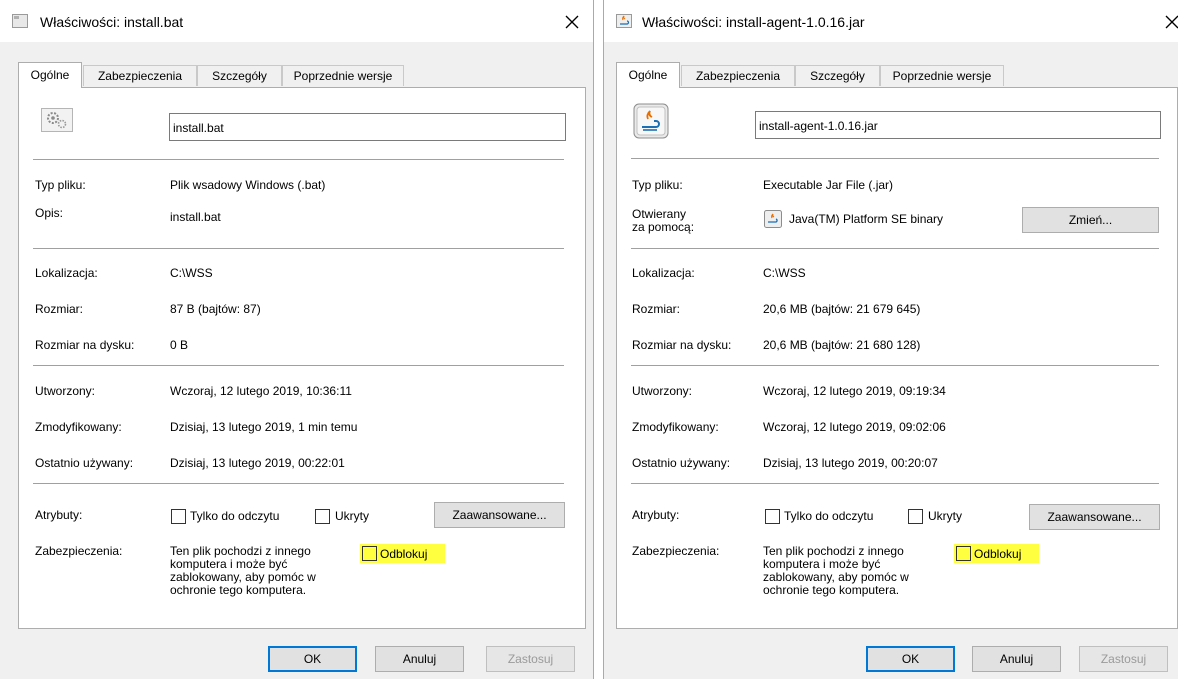 The image size is (1178, 679). Describe the element at coordinates (195, 217) in the screenshot. I see `description-value: install.bat` at that location.